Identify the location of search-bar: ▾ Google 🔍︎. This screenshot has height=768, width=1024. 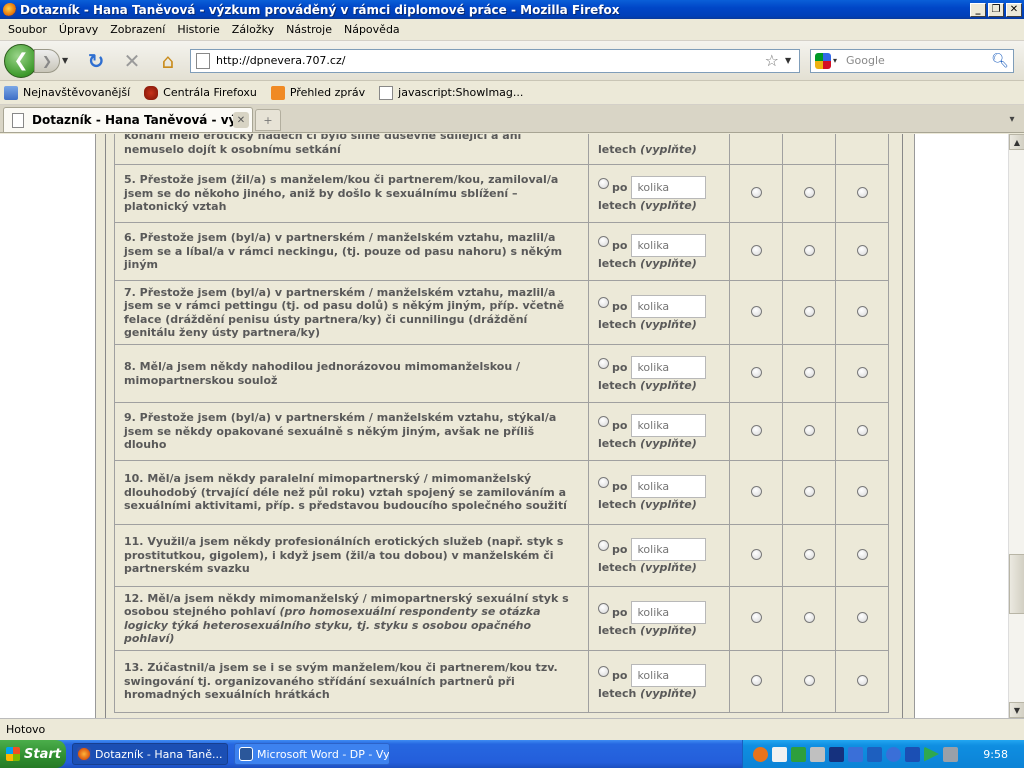
(912, 60).